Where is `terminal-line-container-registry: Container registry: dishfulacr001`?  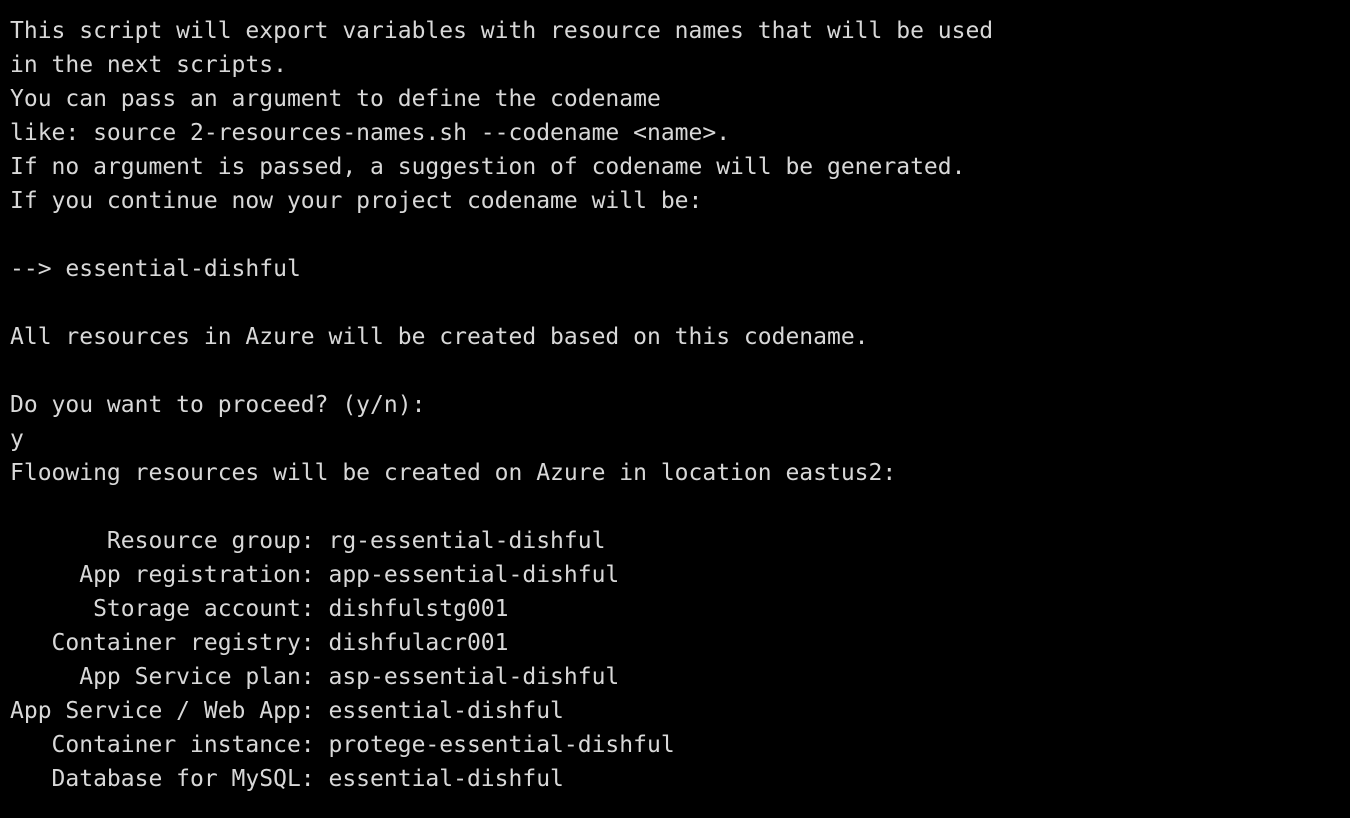
terminal-line-container-registry: Container registry: dishfulacr001 is located at coordinates (259, 643).